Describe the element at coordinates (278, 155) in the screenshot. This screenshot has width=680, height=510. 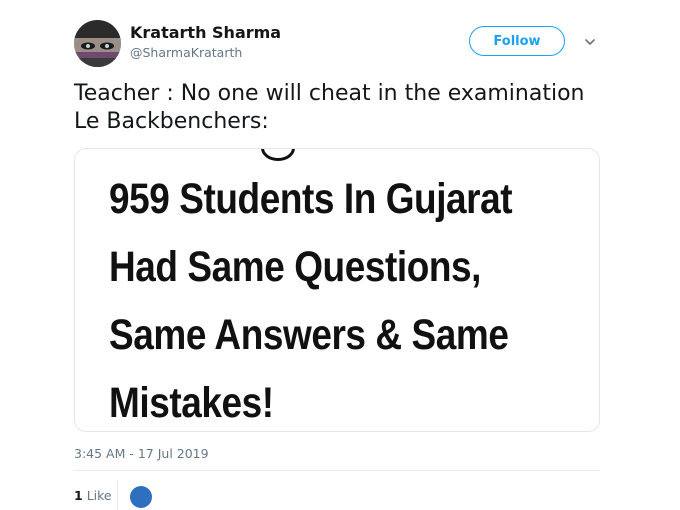
I see `cropped-graphic-arc` at that location.